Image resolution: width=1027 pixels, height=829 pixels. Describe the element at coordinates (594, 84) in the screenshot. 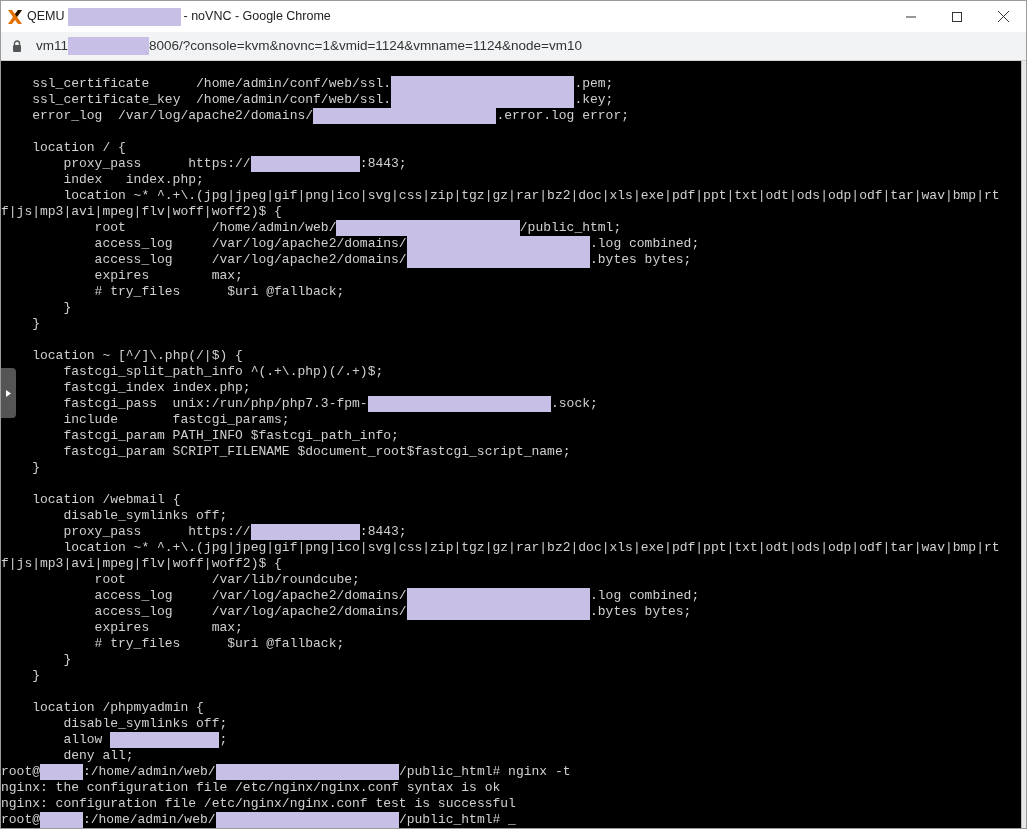

I see `terminal-text: .pem;` at that location.